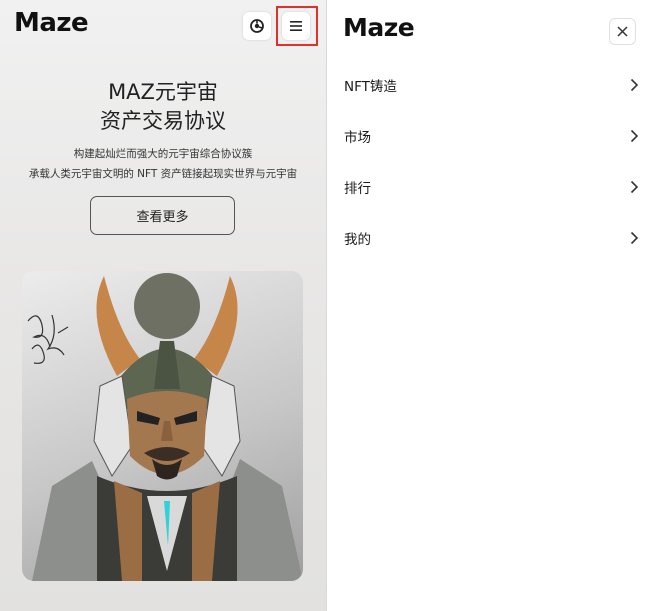  I want to click on menu-item-nft-mint: NFT铸造, so click(491, 85).